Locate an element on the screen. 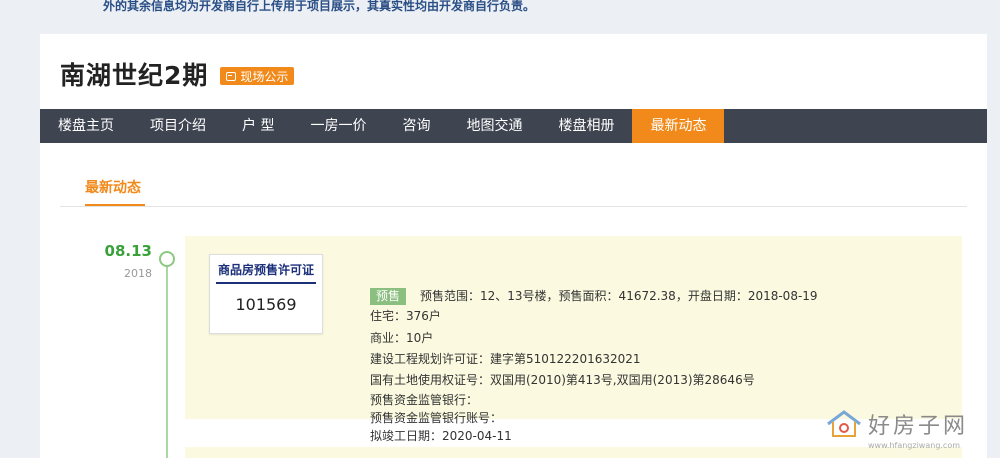  nav-item-news: 最新动态 is located at coordinates (678, 126).